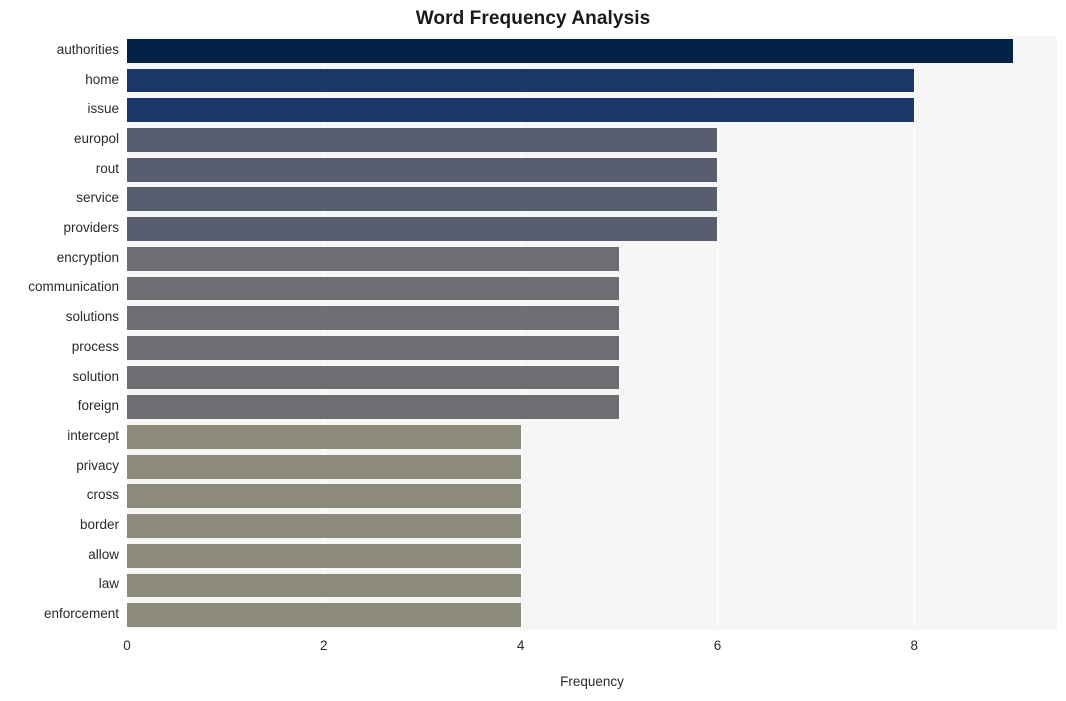  I want to click on y-tick-label-encryption: encryption, so click(87, 257).